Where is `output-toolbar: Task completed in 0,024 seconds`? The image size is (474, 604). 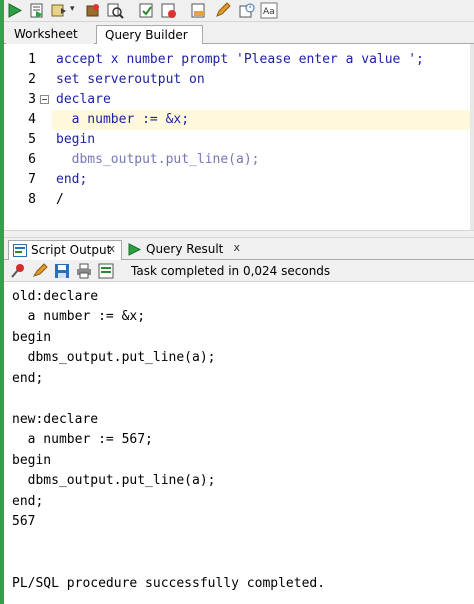 output-toolbar: Task completed in 0,024 seconds is located at coordinates (239, 271).